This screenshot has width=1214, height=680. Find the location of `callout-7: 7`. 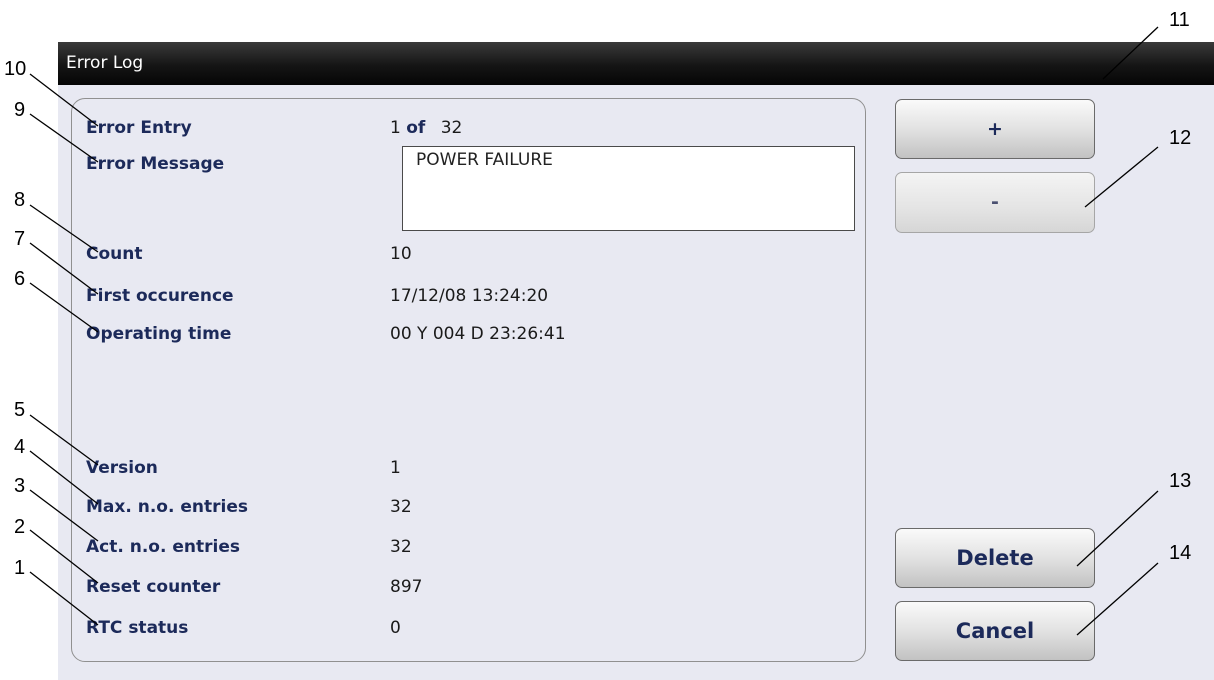

callout-7: 7 is located at coordinates (20, 239).